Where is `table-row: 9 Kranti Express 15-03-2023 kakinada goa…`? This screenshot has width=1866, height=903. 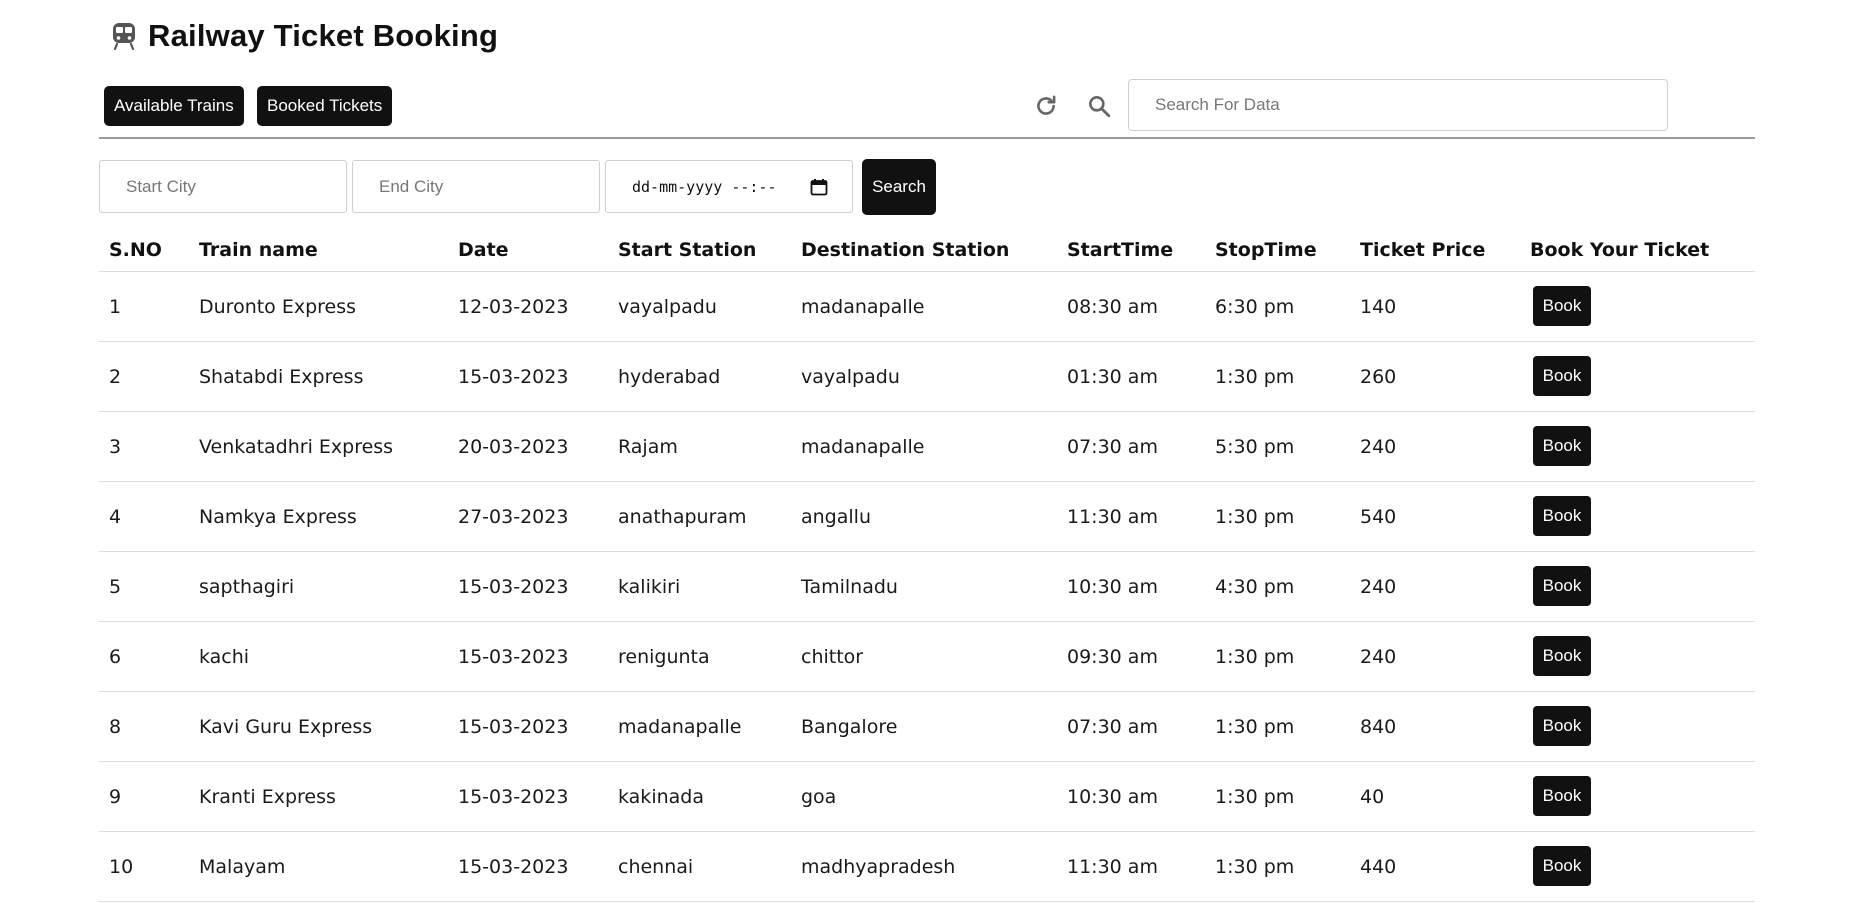
table-row: 9 Kranti Express 15-03-2023 kakinada goa… is located at coordinates (927, 797).